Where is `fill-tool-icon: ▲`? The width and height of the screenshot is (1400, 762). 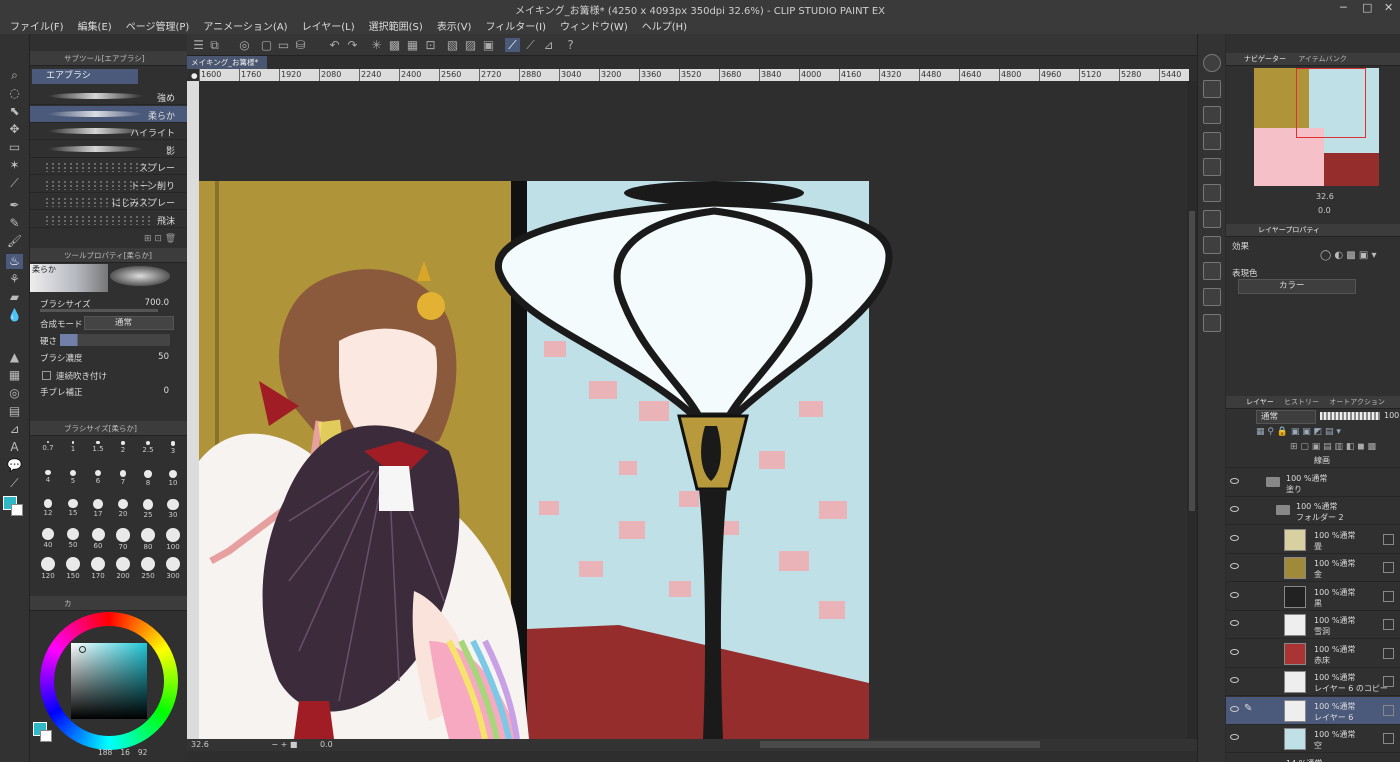 fill-tool-icon: ▲ is located at coordinates (14, 357).